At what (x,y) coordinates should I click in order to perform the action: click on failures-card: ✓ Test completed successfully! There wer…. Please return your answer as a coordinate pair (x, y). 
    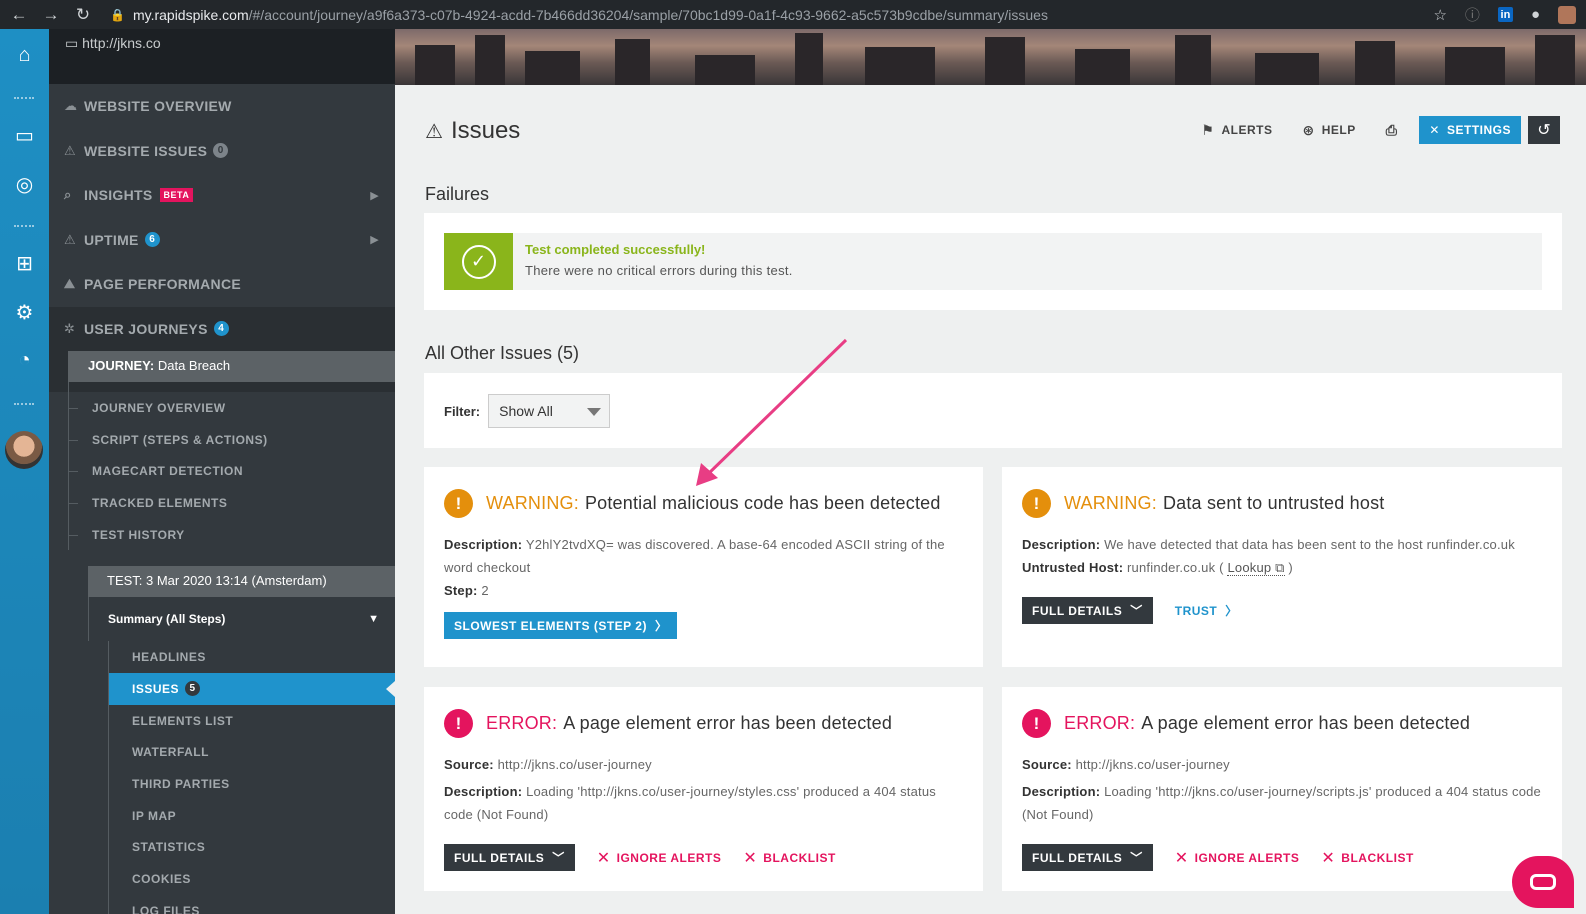
    Looking at the image, I should click on (993, 261).